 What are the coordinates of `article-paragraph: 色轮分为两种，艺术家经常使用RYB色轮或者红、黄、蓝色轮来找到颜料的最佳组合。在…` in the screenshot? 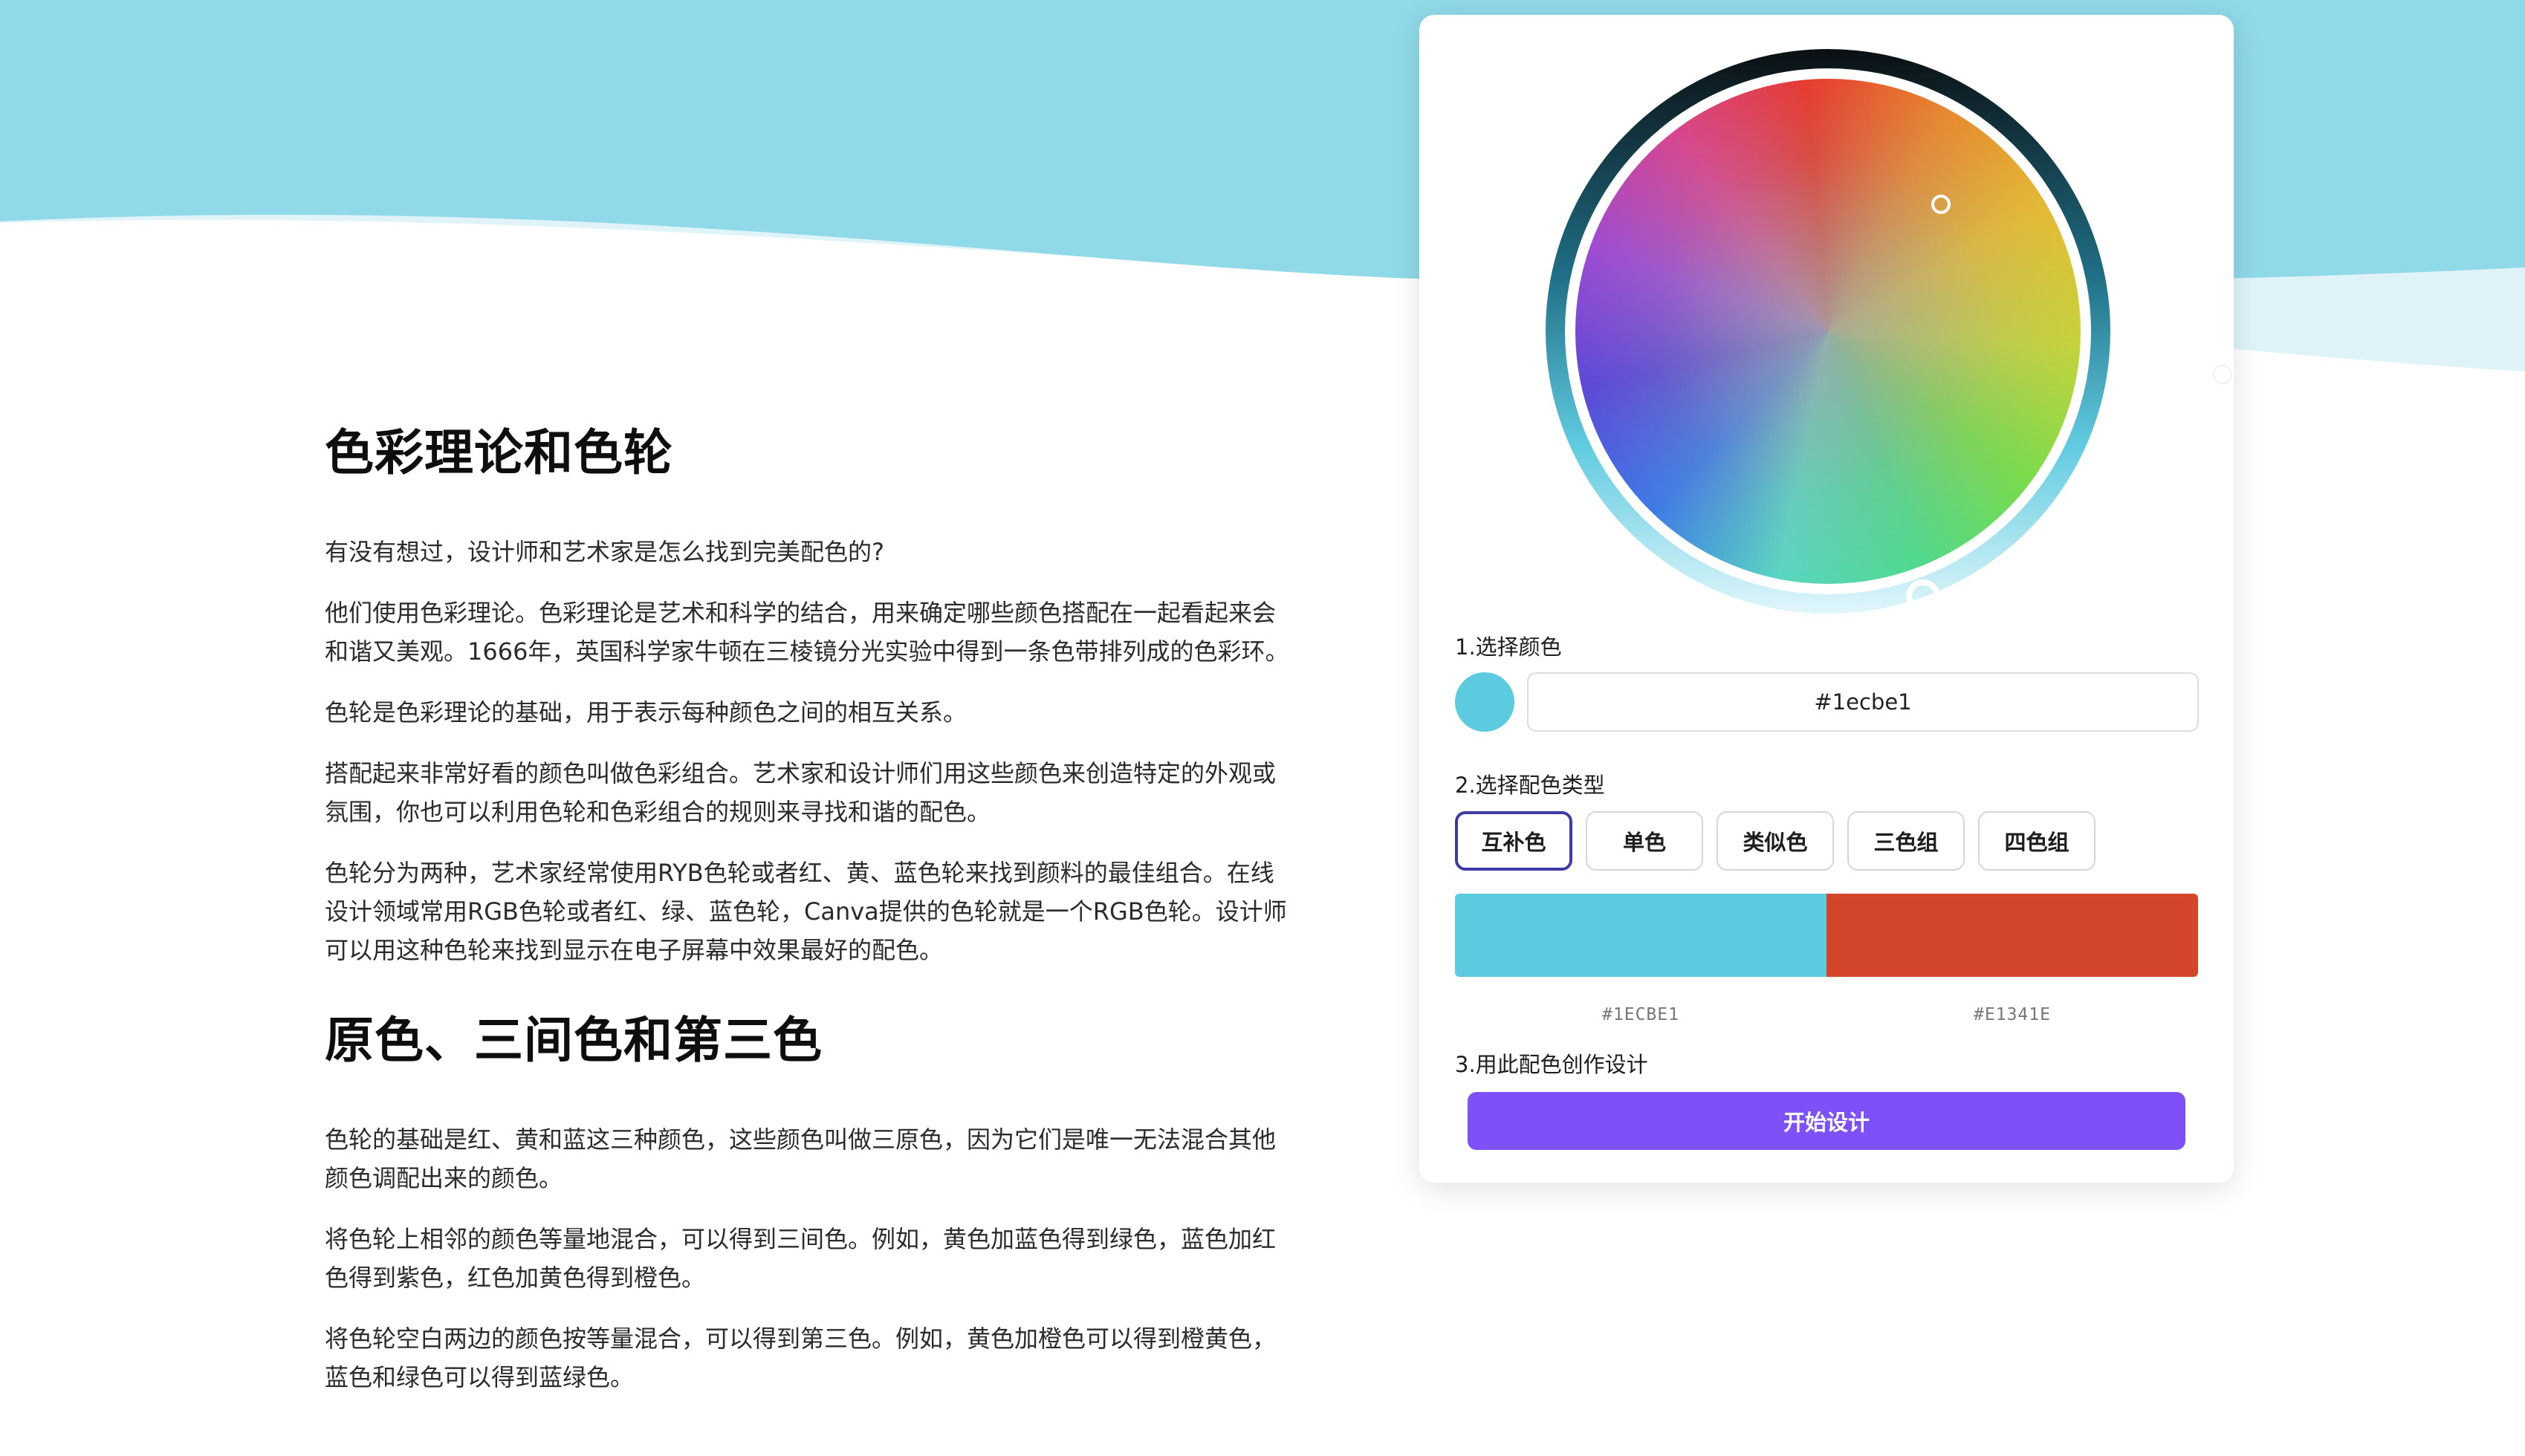 It's located at (806, 912).